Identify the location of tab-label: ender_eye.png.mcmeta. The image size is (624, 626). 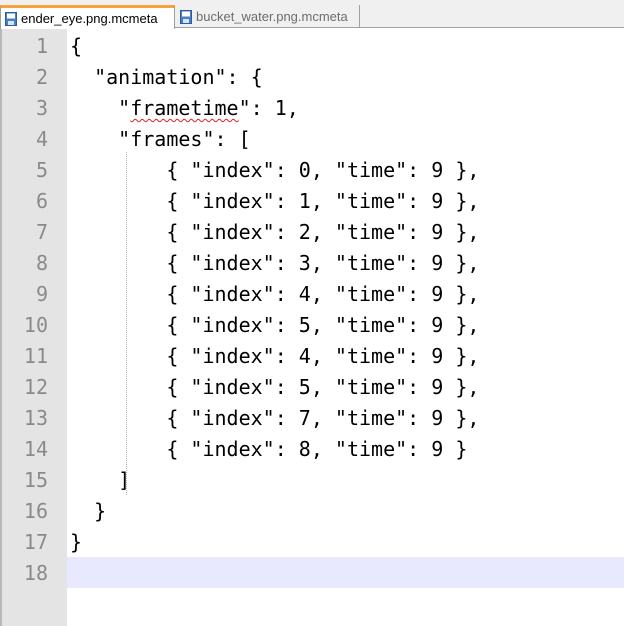
(89, 18).